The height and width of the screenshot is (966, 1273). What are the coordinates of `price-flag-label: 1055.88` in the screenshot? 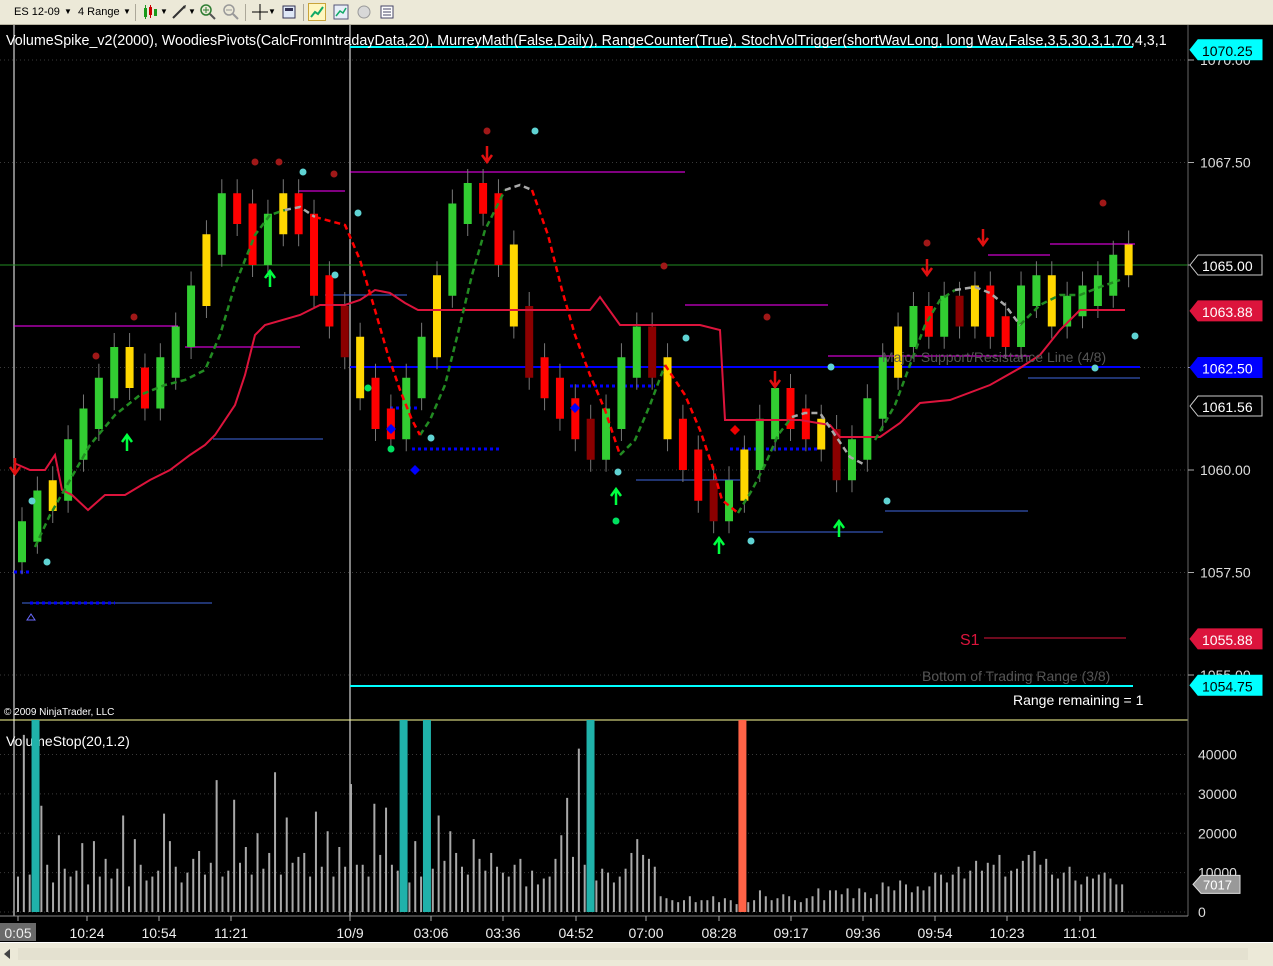 It's located at (1227, 640).